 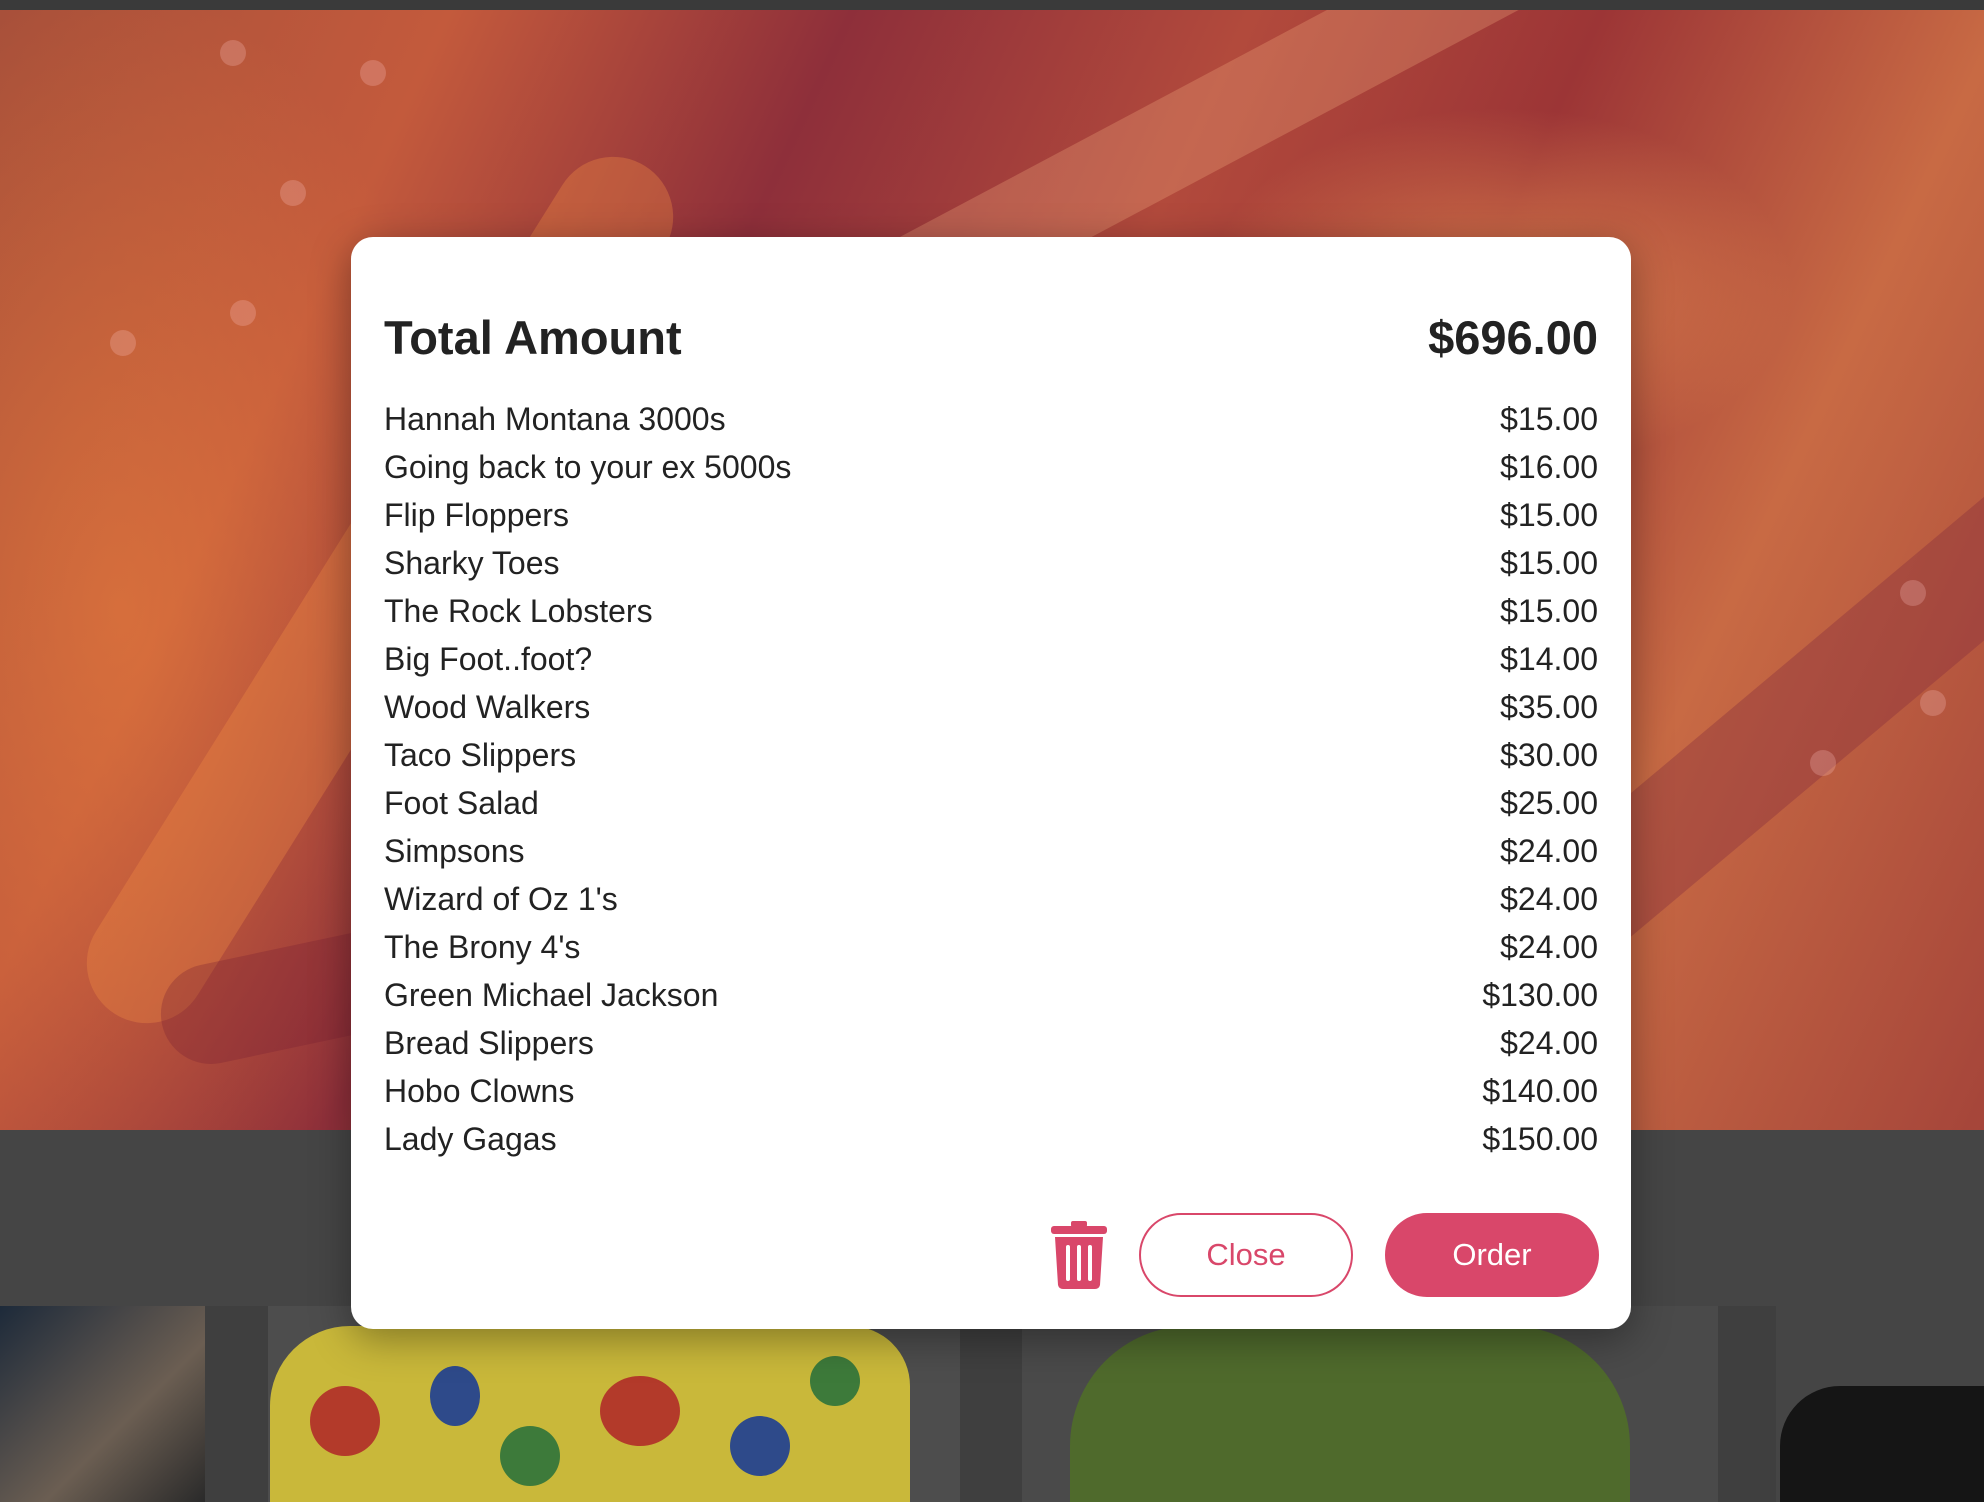 What do you see at coordinates (479, 1090) in the screenshot?
I see `cart-item-name: Hobo Clowns` at bounding box center [479, 1090].